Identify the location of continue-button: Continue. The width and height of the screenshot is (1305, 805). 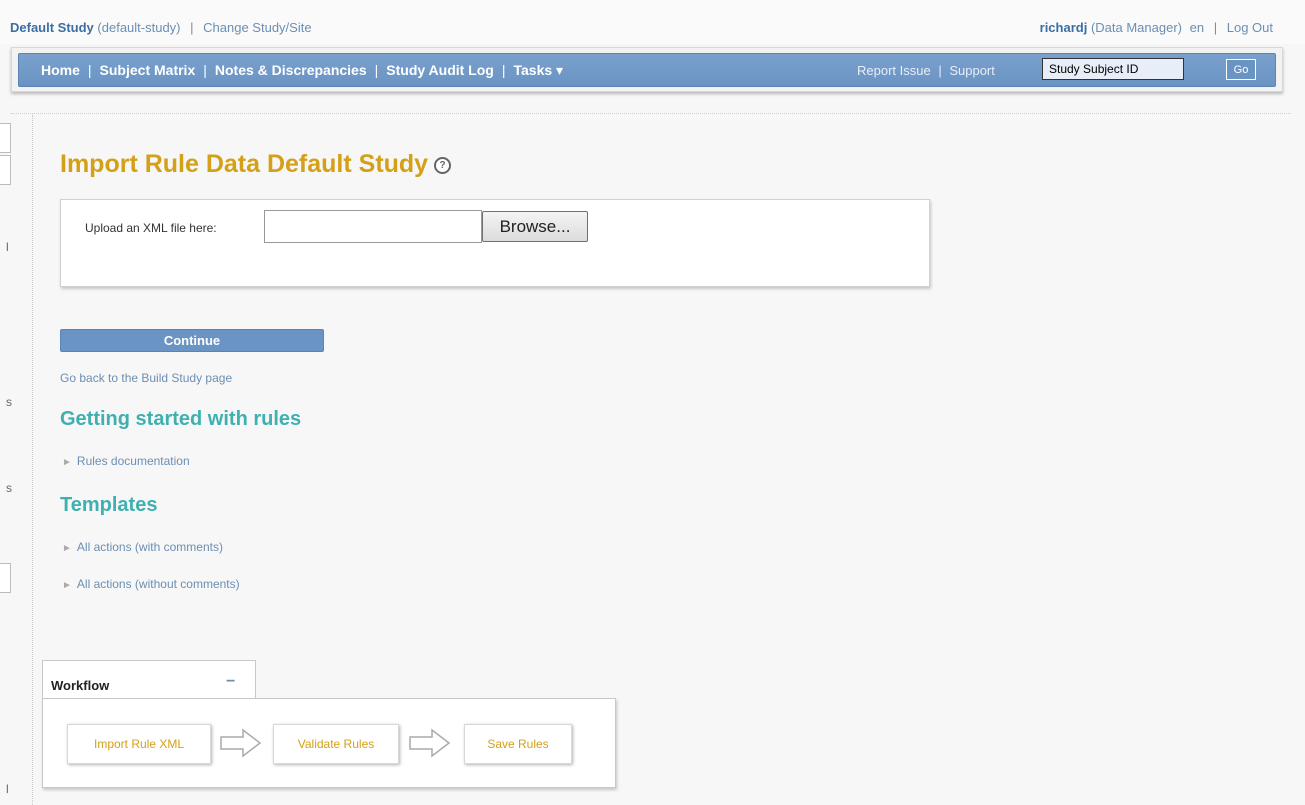
(192, 340).